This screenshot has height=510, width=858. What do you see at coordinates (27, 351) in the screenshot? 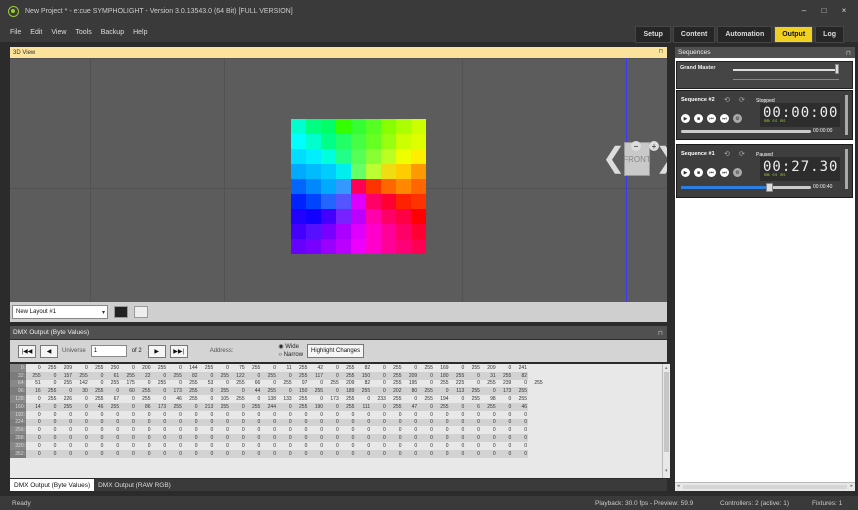
I see `first-universe-button: |◀◀` at bounding box center [27, 351].